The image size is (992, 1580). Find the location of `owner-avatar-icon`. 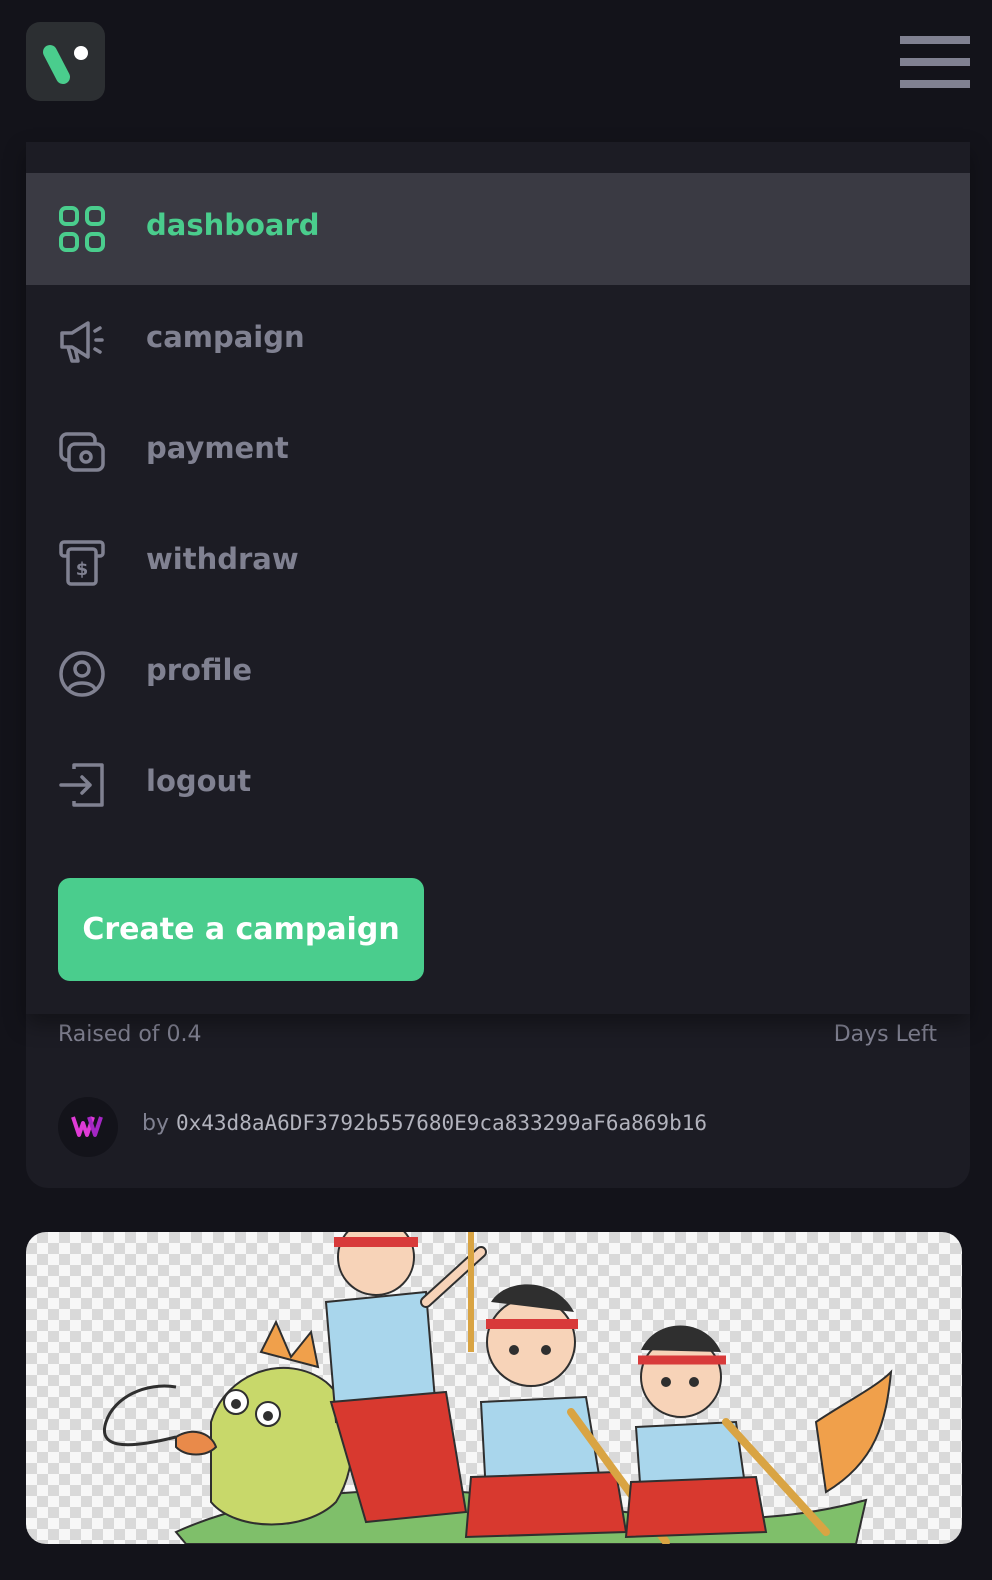

owner-avatar-icon is located at coordinates (87, 1126).